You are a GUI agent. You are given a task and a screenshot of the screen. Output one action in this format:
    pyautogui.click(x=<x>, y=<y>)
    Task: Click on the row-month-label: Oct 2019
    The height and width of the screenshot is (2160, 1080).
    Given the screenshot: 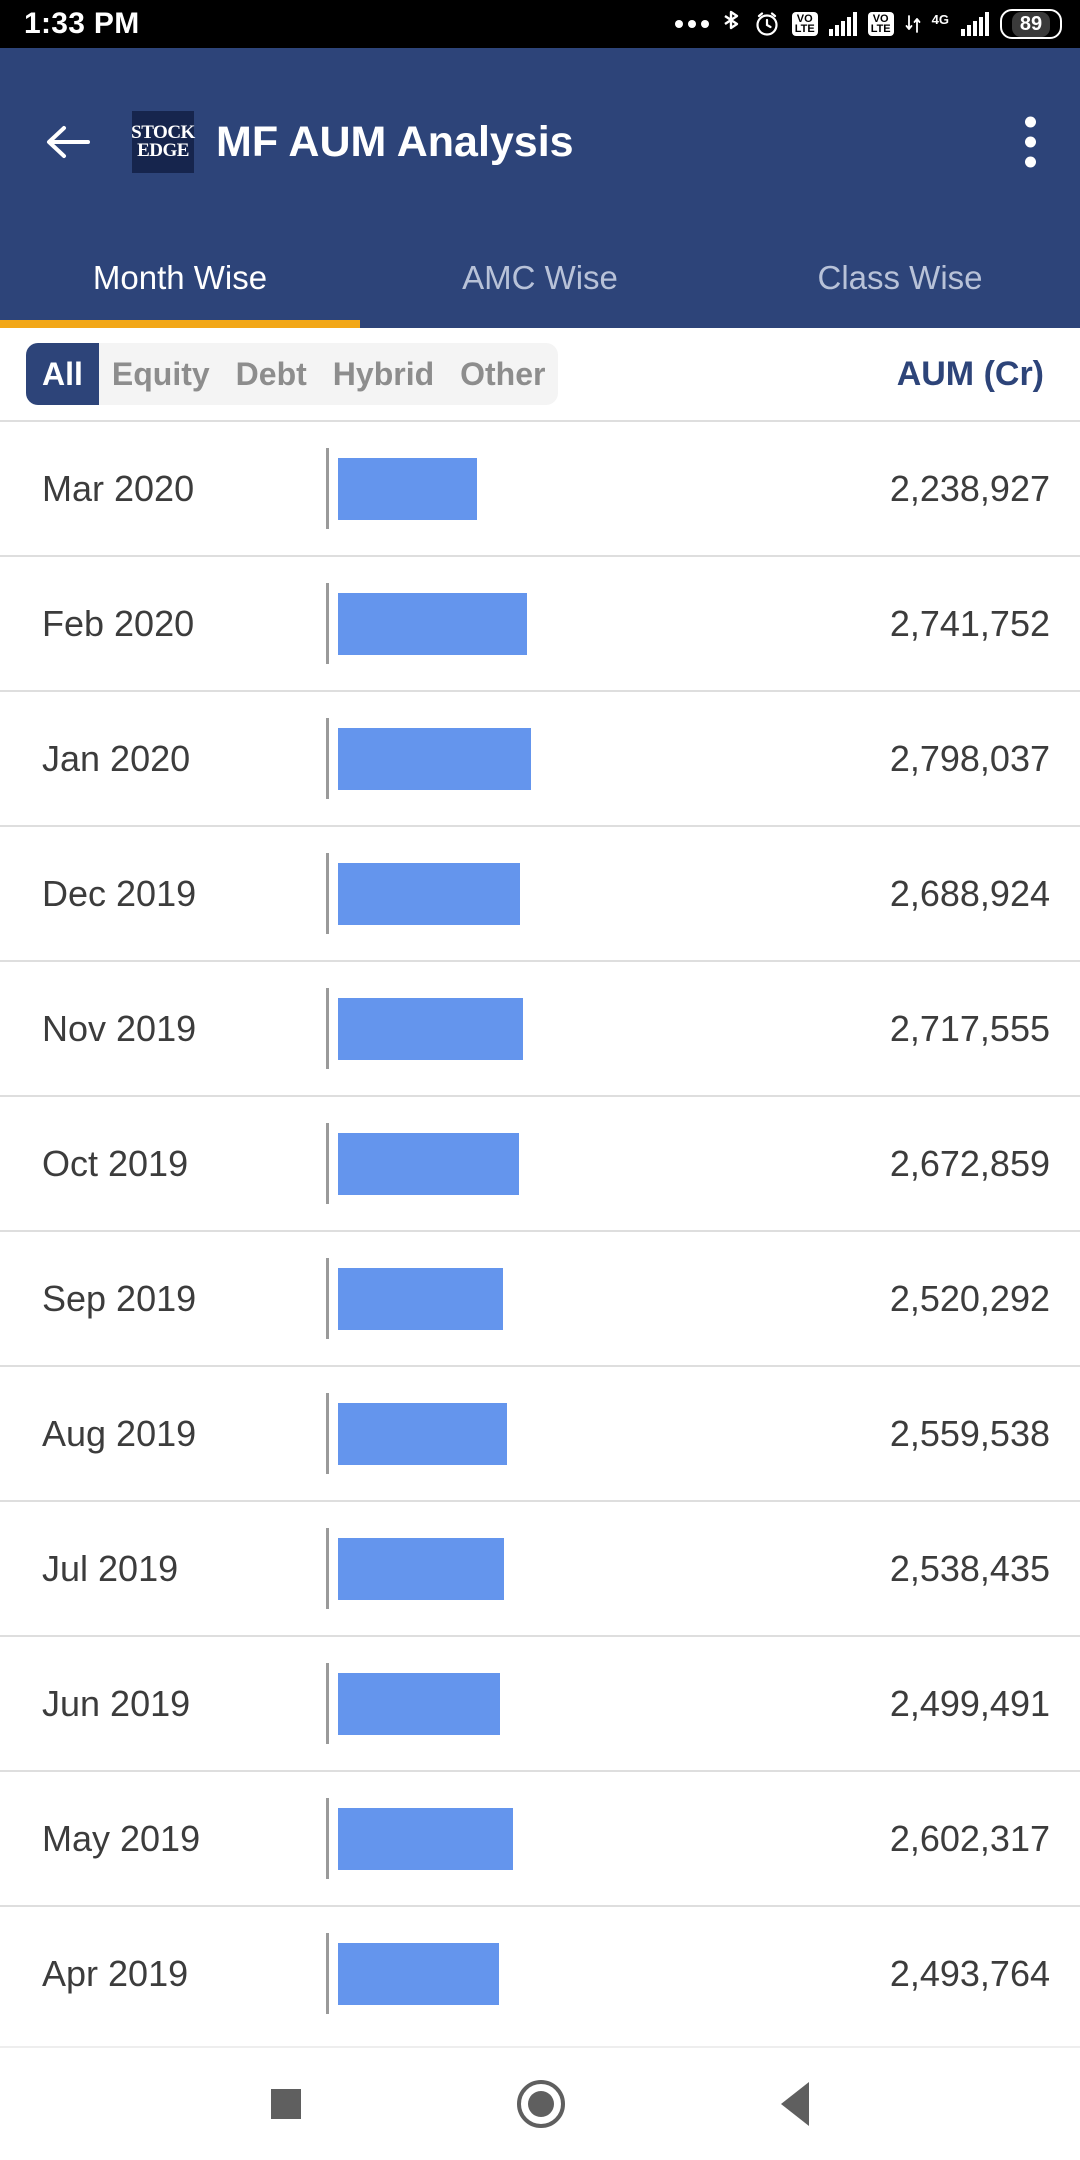 What is the action you would take?
    pyautogui.click(x=115, y=1163)
    